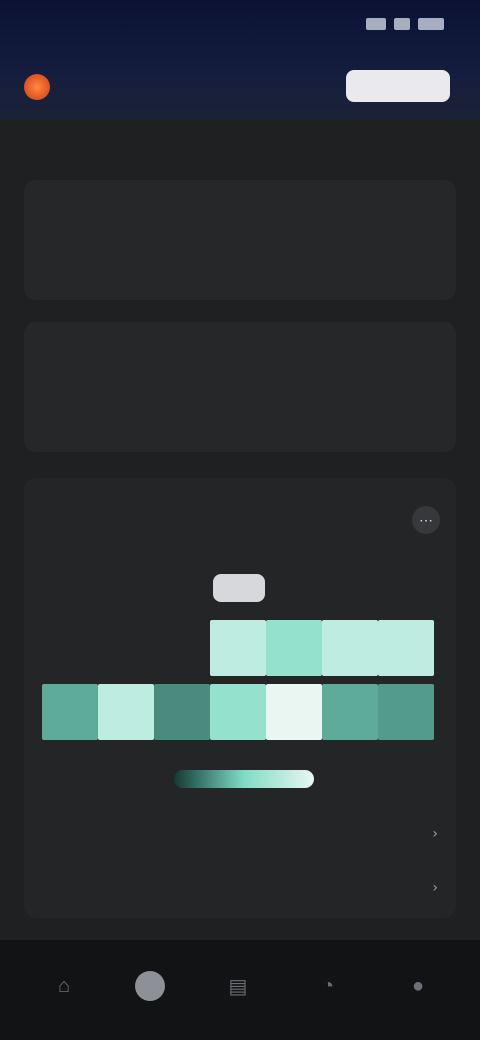  I want to click on metrics-card-secondary, so click(240, 387).